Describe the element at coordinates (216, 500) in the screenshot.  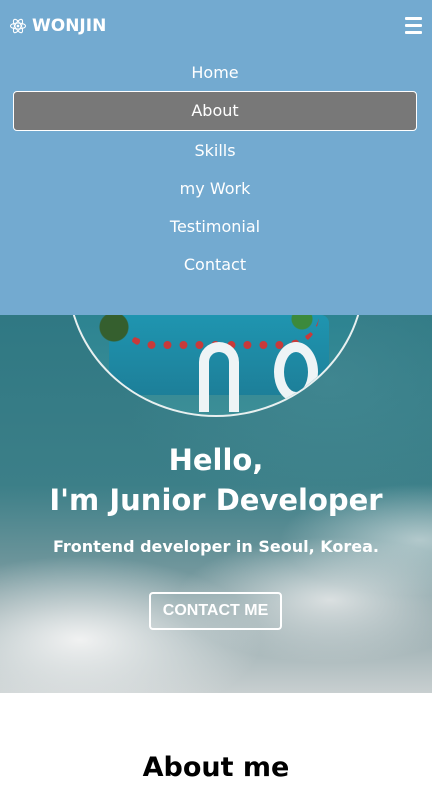
I see `hero-title-line2: I'm Junior Developer` at that location.